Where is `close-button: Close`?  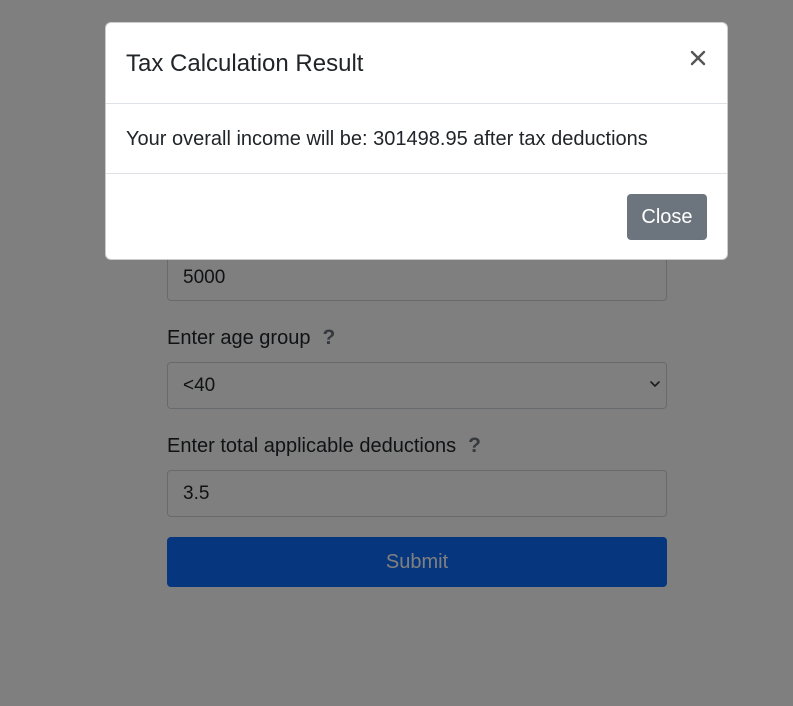 close-button: Close is located at coordinates (667, 217).